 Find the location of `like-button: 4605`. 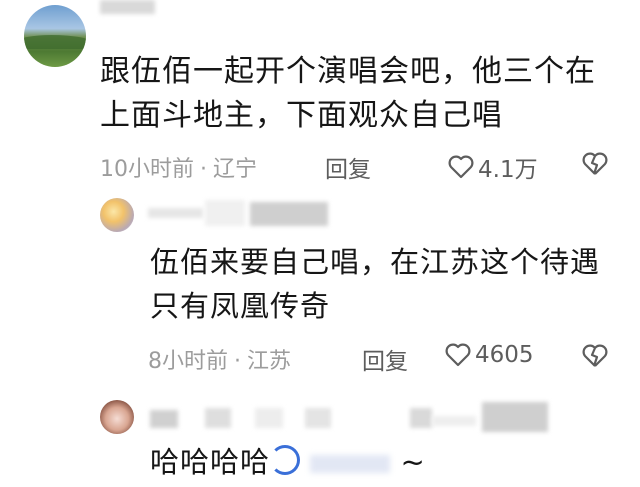

like-button: 4605 is located at coordinates (489, 355).